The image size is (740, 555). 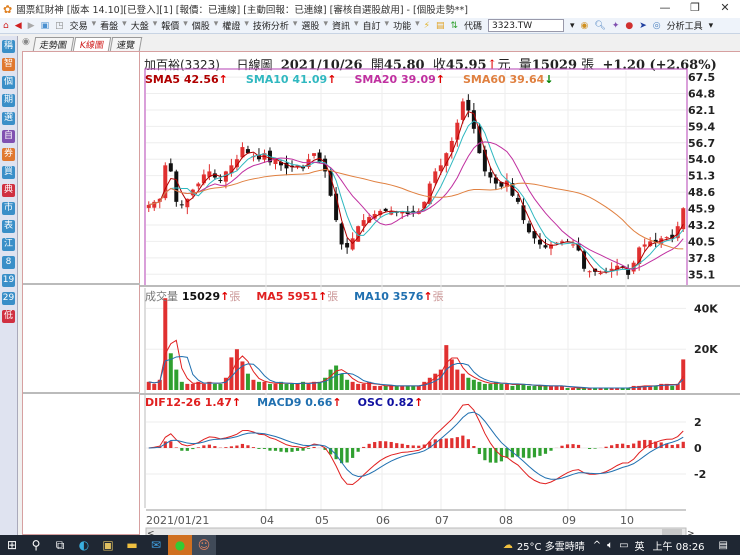 What do you see at coordinates (723, 545) in the screenshot?
I see `notification-icon: ▤` at bounding box center [723, 545].